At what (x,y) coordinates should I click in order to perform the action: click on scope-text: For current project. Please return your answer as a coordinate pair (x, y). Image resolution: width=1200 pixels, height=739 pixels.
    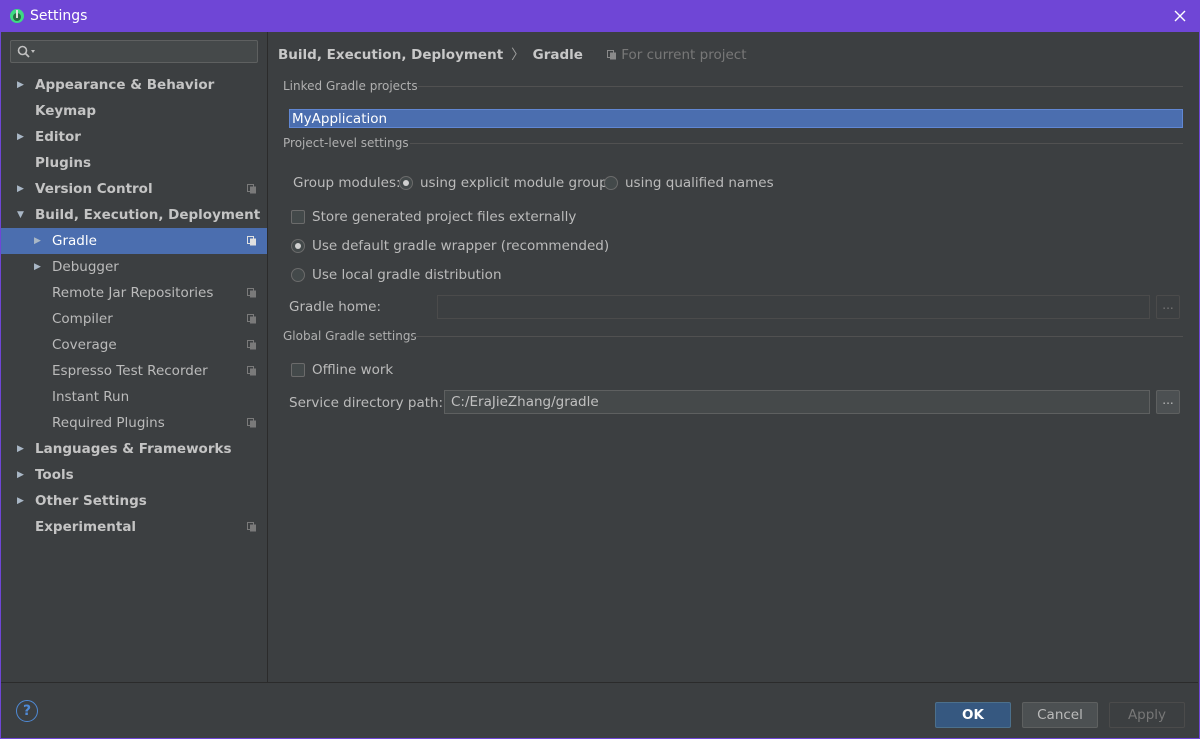
    Looking at the image, I should click on (684, 55).